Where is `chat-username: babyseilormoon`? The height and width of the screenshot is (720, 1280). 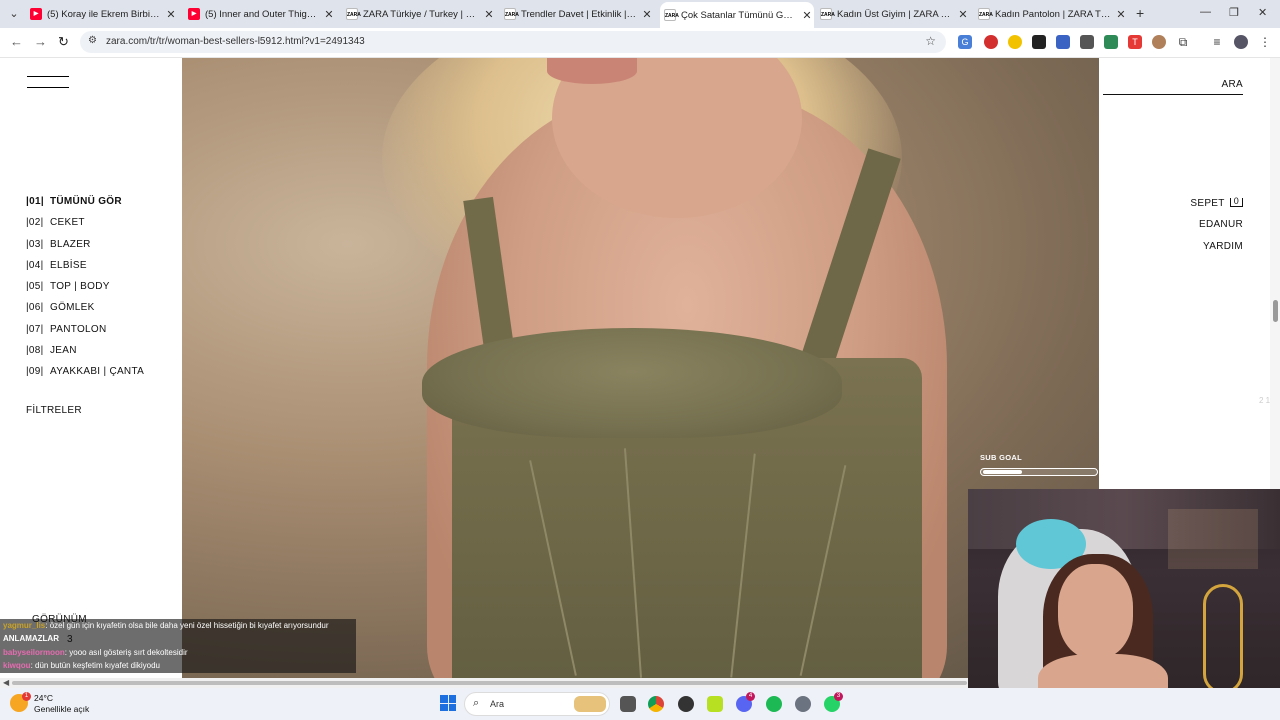 chat-username: babyseilormoon is located at coordinates (34, 652).